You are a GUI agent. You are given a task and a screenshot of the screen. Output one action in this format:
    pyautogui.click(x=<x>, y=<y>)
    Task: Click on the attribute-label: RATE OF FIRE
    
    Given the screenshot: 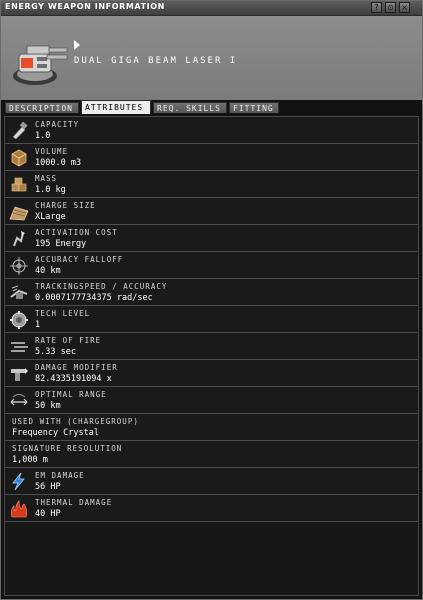 What is the action you would take?
    pyautogui.click(x=68, y=340)
    